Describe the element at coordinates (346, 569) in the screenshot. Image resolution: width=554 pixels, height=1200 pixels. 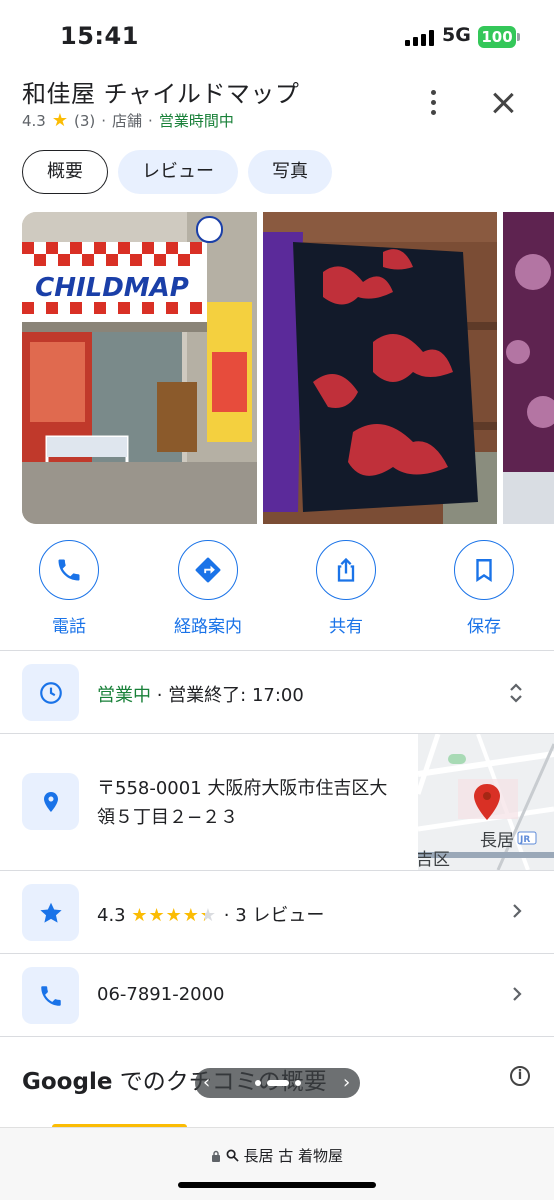
I see `share-icon` at that location.